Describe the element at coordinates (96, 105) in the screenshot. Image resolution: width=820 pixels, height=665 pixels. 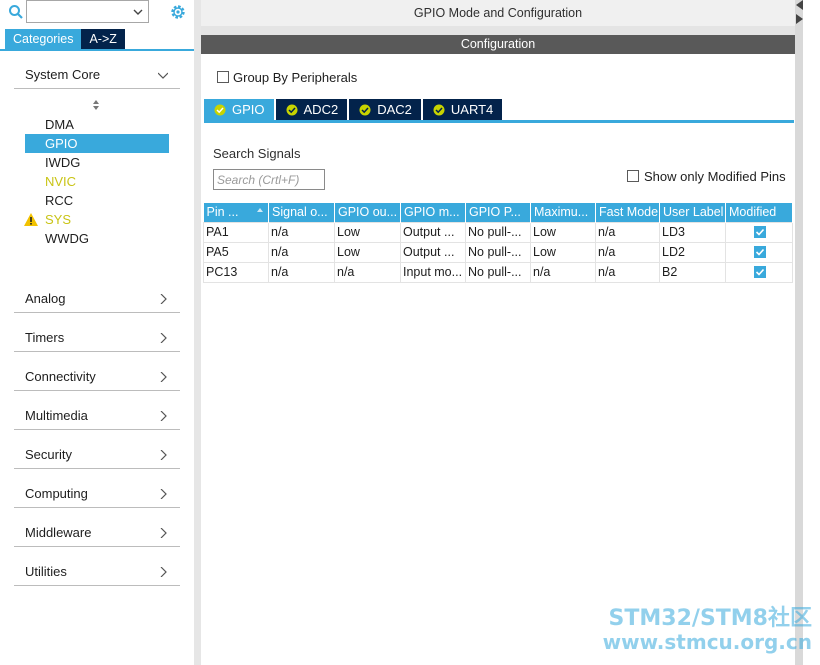
I see `sort-icon` at that location.